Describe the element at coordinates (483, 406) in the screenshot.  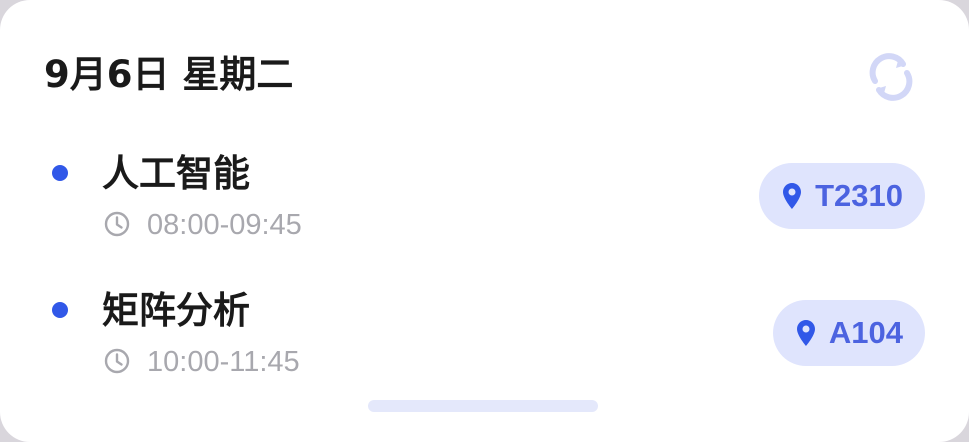
I see `home-indicator` at that location.